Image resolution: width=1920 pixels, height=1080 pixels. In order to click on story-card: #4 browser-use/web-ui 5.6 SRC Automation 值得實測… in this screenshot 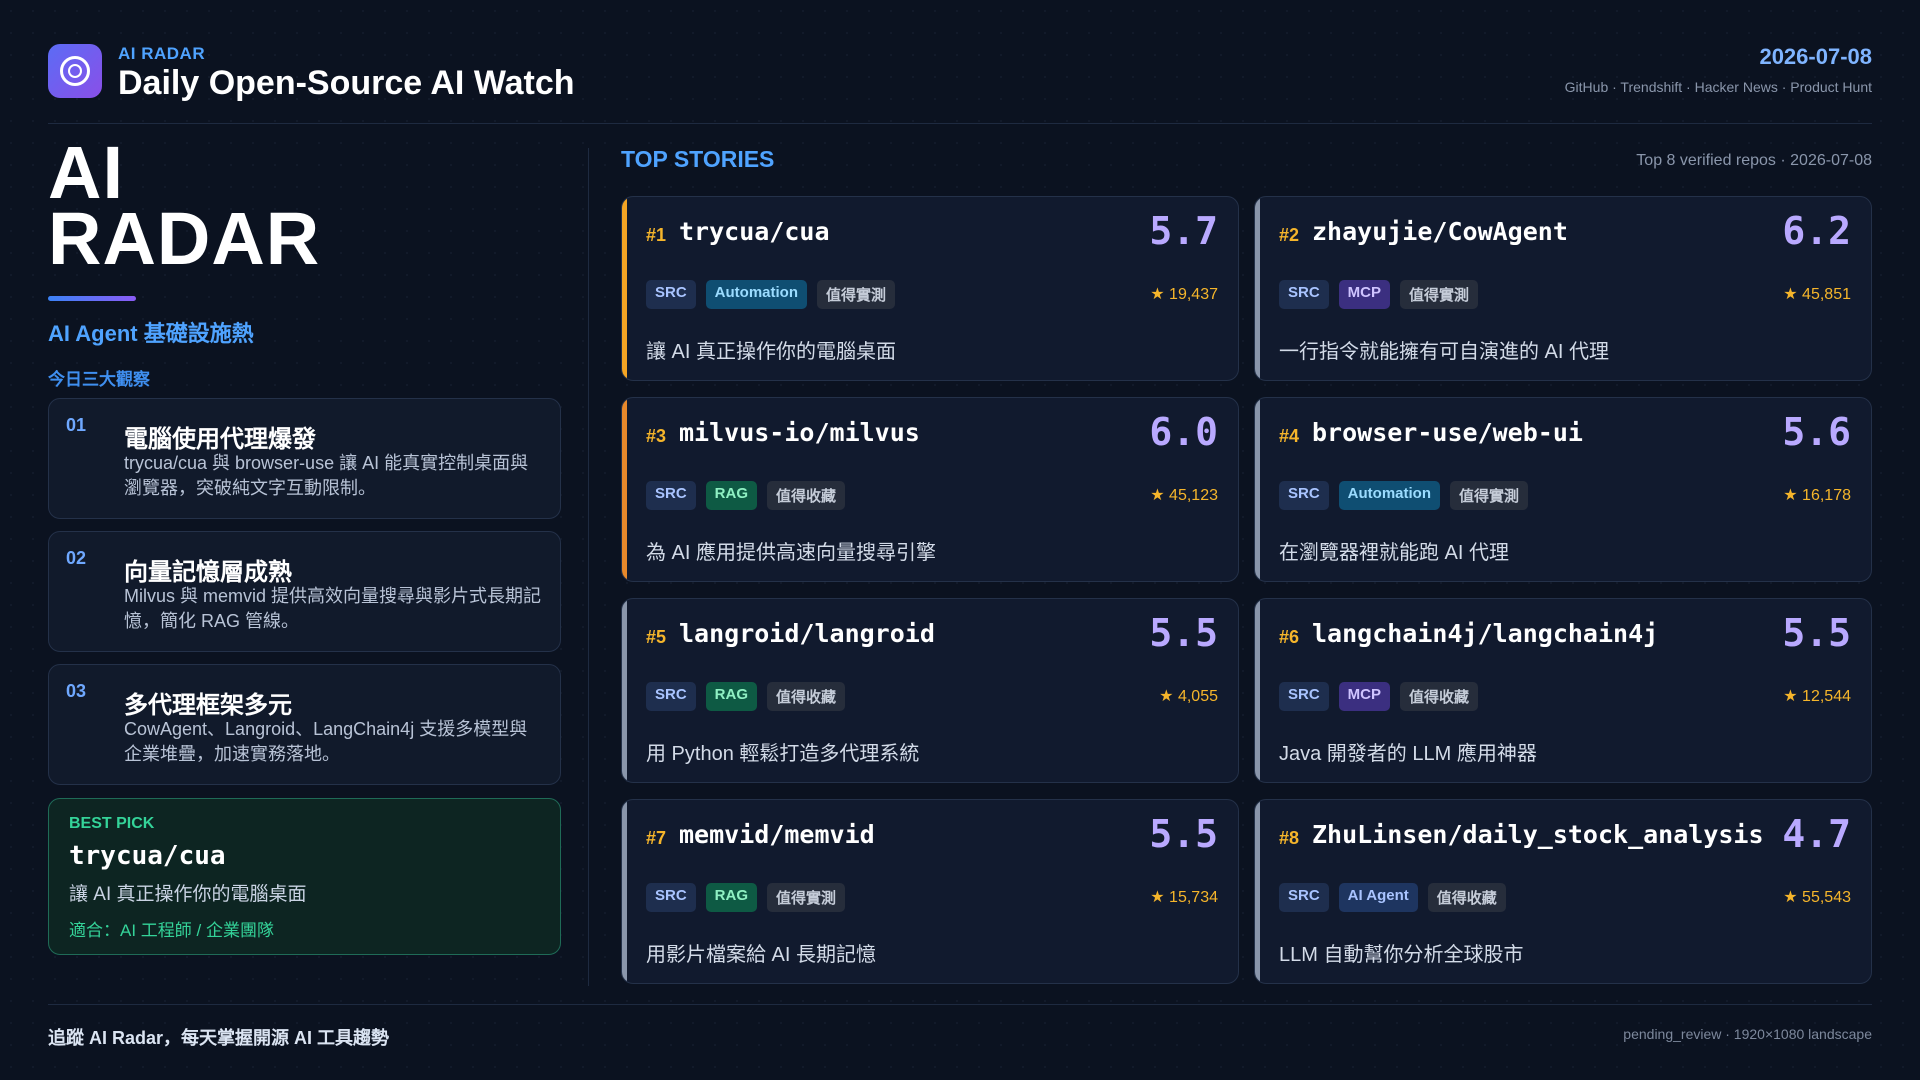, I will do `click(1563, 489)`.